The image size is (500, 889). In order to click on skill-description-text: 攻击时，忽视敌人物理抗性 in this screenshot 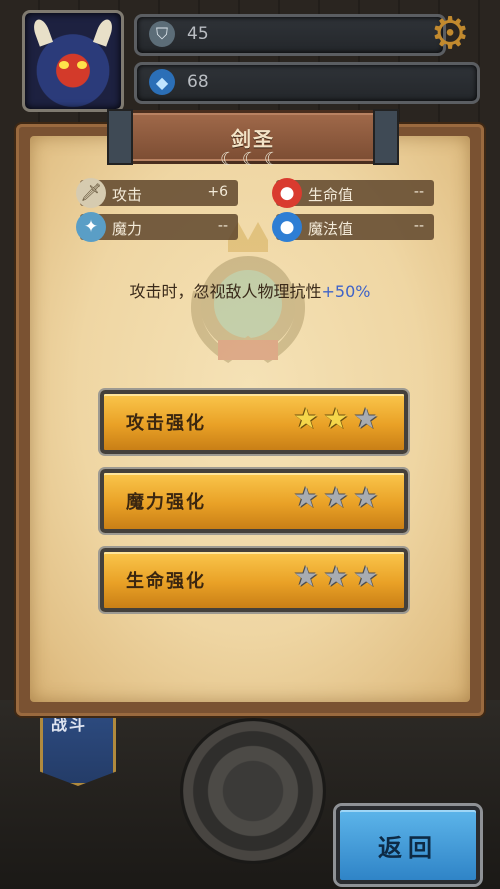, I will do `click(225, 291)`.